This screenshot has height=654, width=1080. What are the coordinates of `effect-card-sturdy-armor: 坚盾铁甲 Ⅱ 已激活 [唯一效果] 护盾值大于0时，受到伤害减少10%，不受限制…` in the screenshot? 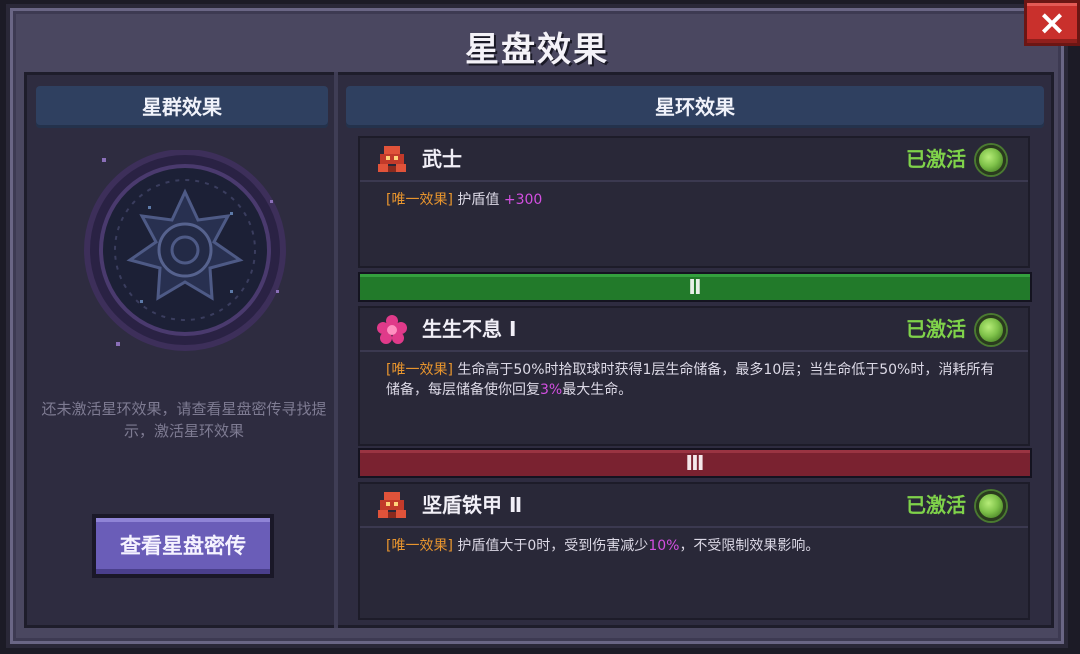 It's located at (694, 551).